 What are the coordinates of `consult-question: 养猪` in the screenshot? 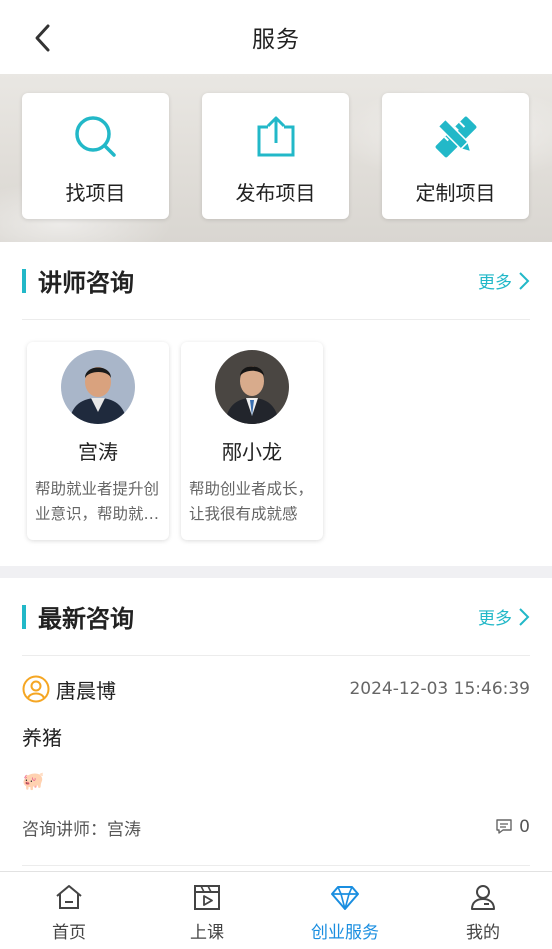 It's located at (42, 738).